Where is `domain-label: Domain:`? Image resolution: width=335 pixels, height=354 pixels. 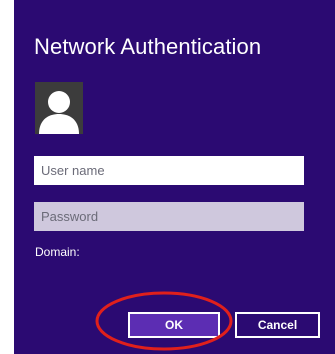
domain-label: Domain: is located at coordinates (57, 252).